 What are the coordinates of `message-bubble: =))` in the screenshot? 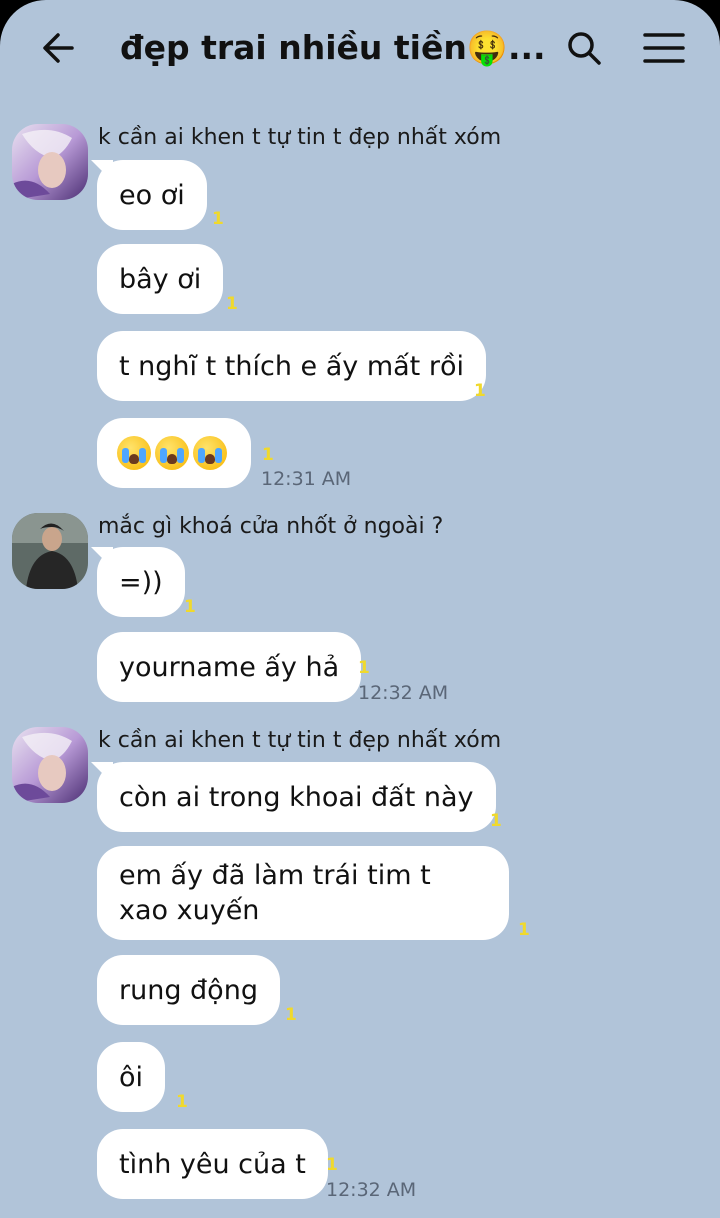 It's located at (141, 582).